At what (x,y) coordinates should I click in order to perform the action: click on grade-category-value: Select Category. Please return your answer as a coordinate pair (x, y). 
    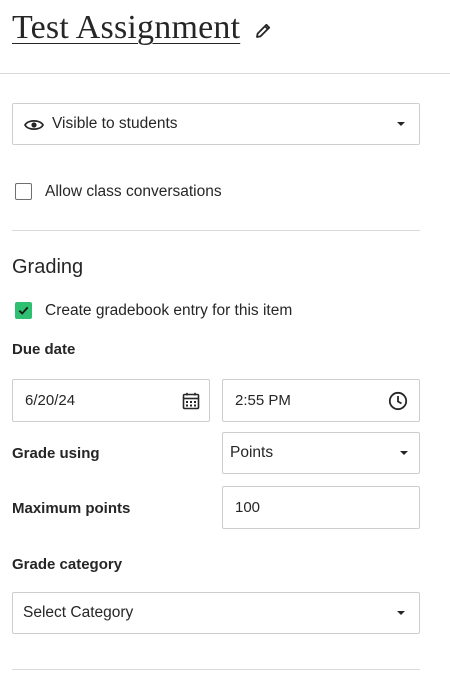
    Looking at the image, I should click on (78, 612).